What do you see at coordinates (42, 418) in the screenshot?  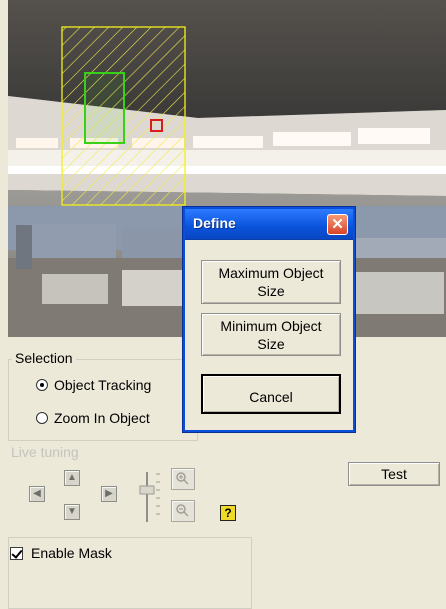 I see `zoom-in-object-radio` at bounding box center [42, 418].